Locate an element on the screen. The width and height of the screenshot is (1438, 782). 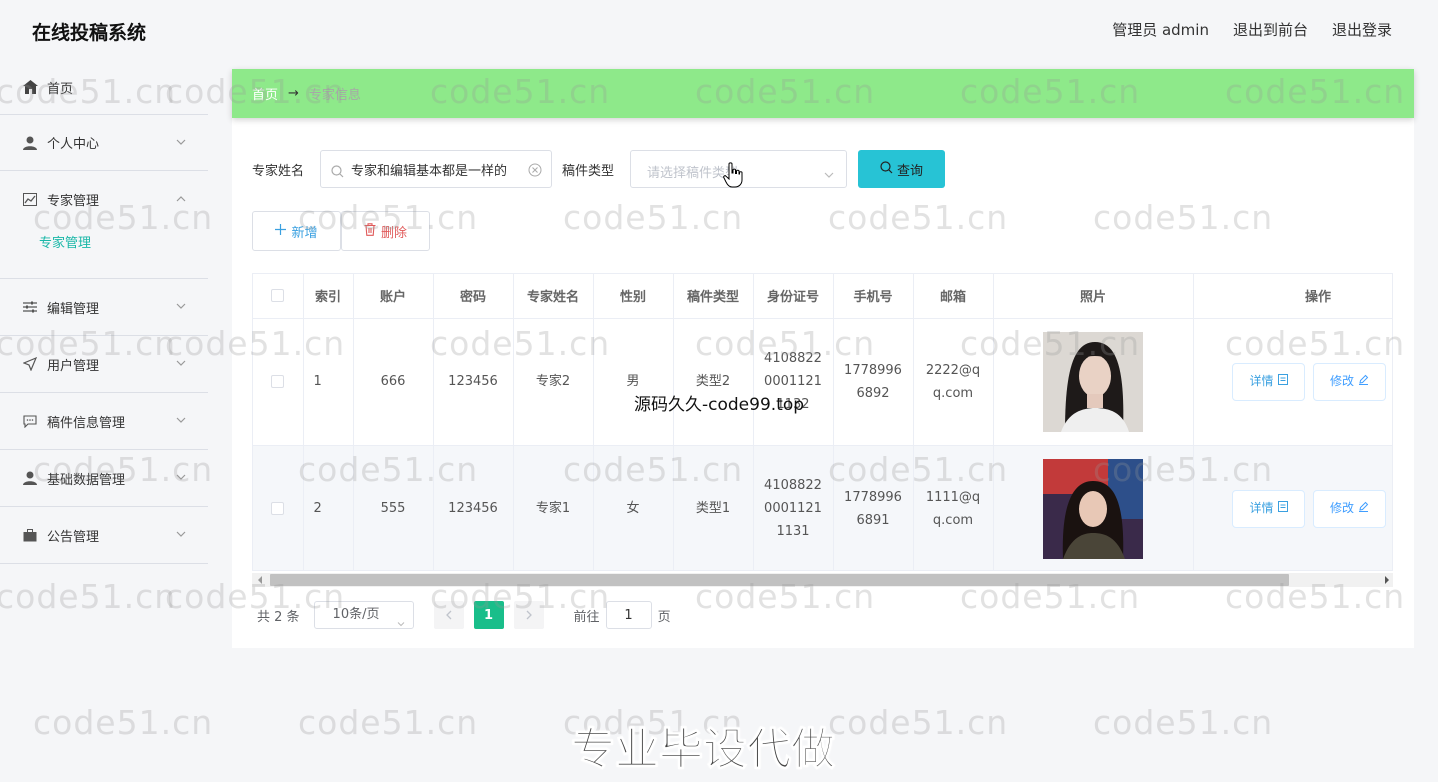
page-size-value: 10条/页 is located at coordinates (356, 614).